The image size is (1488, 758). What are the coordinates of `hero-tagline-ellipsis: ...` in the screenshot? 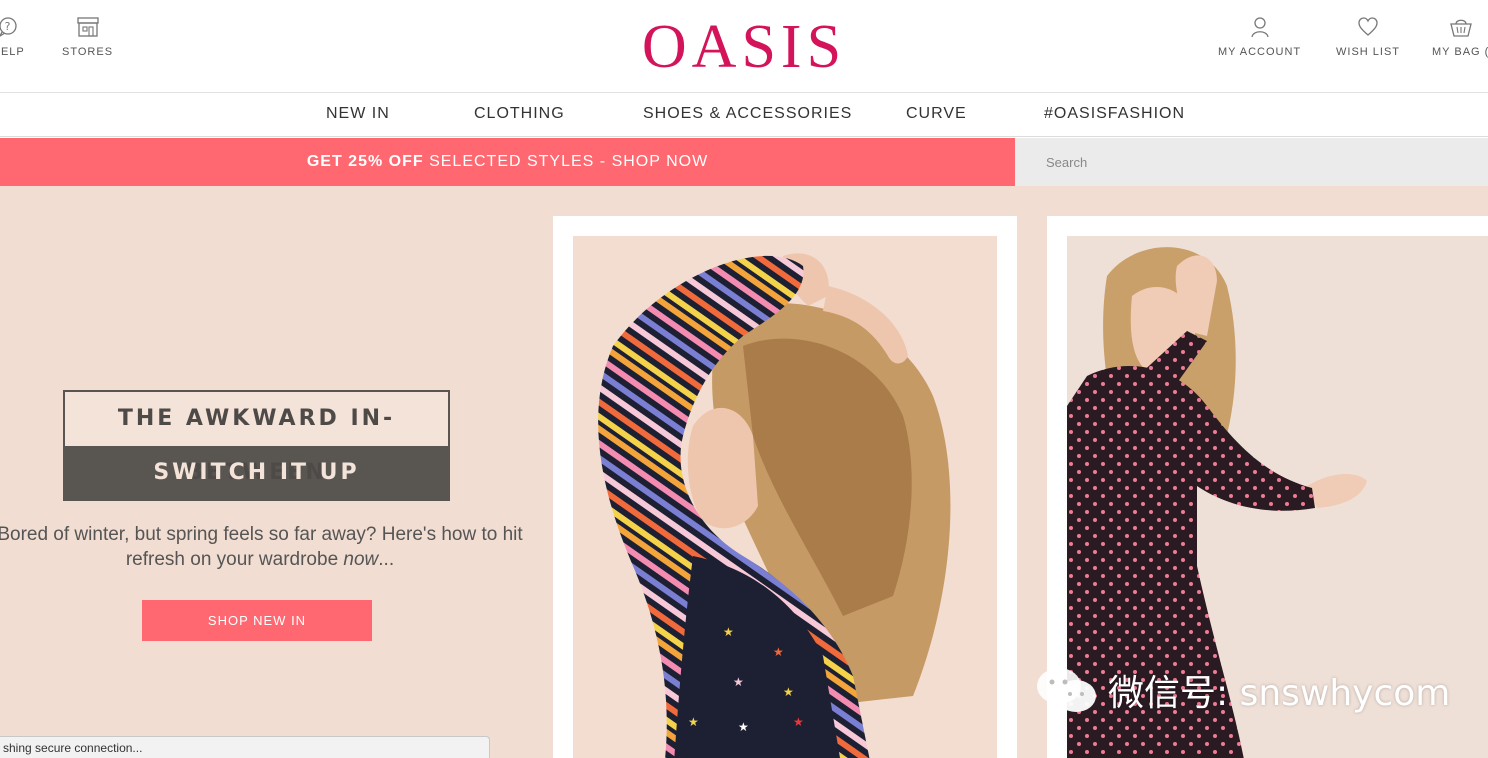 It's located at (386, 559).